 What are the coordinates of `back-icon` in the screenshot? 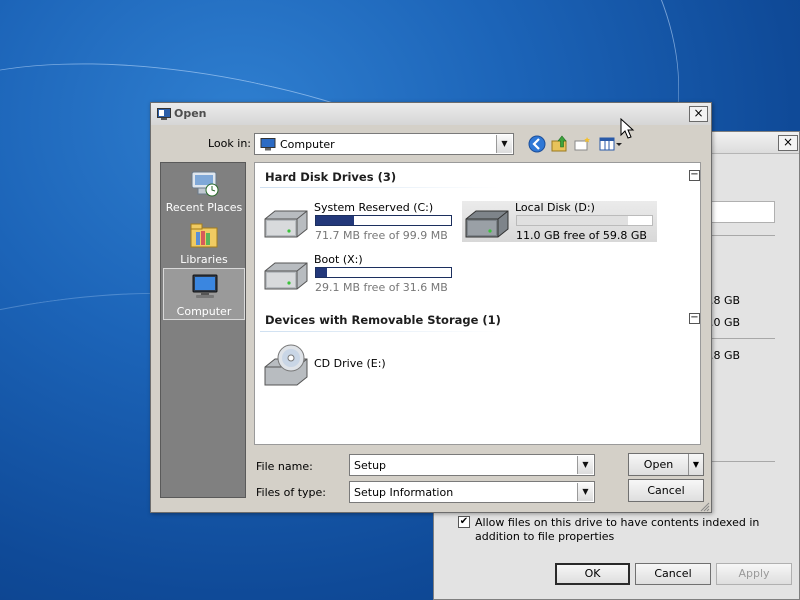 It's located at (537, 144).